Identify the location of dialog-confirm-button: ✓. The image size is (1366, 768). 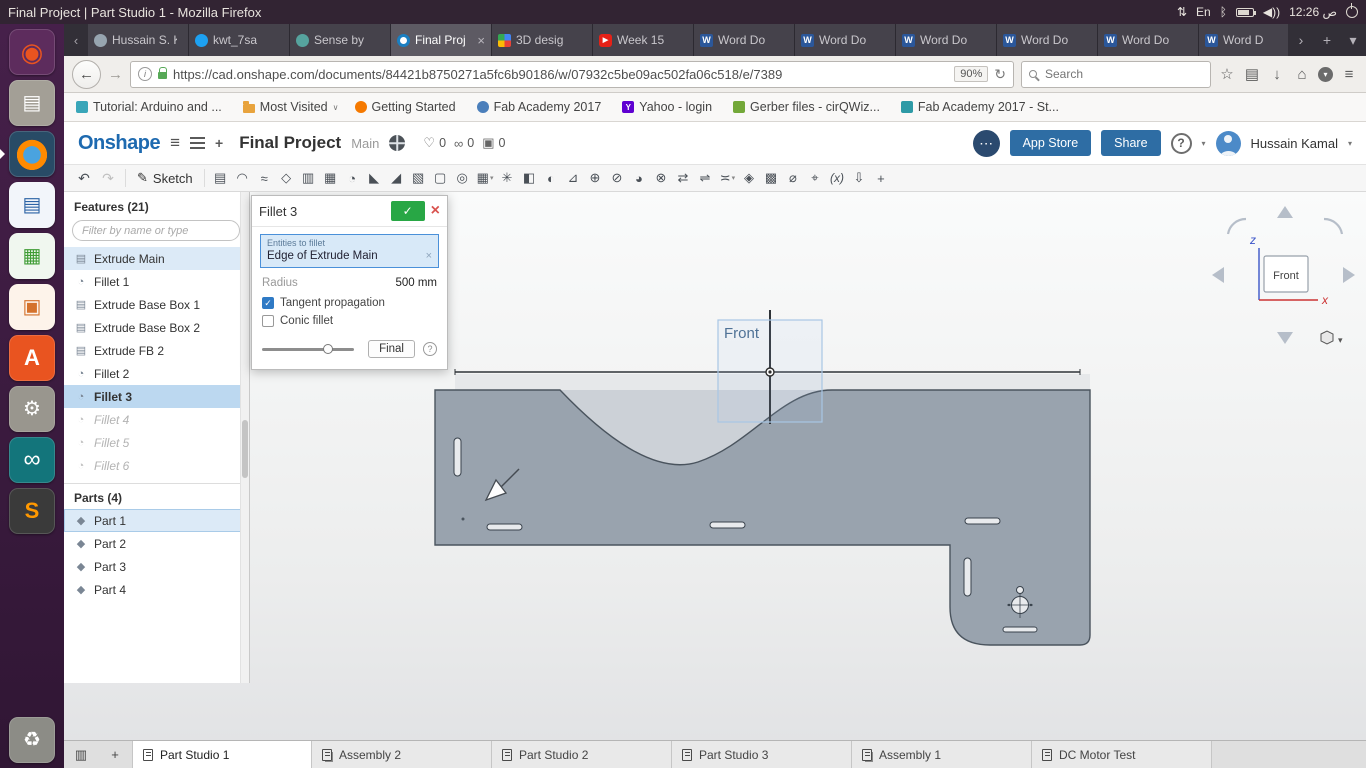
(407, 211).